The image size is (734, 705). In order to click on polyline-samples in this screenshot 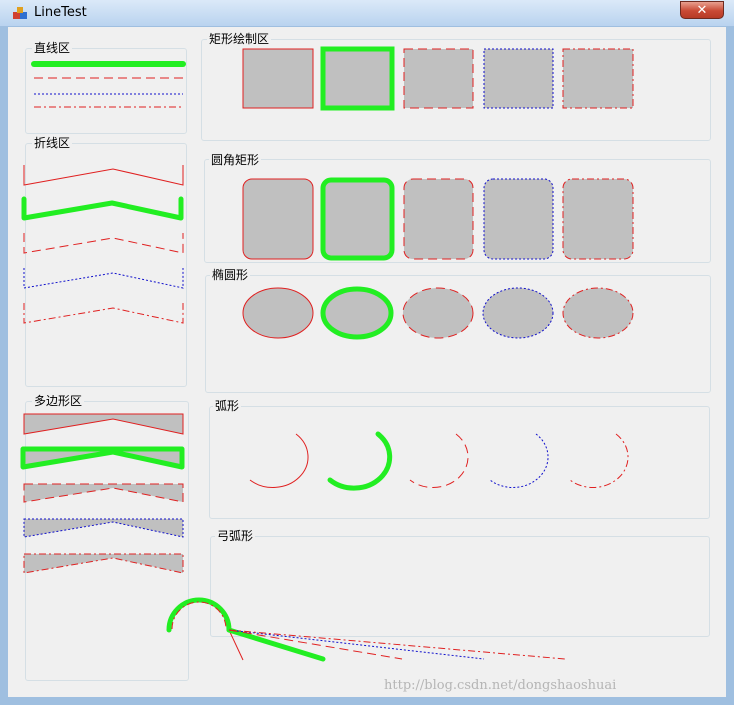, I will do `click(102, 244)`.